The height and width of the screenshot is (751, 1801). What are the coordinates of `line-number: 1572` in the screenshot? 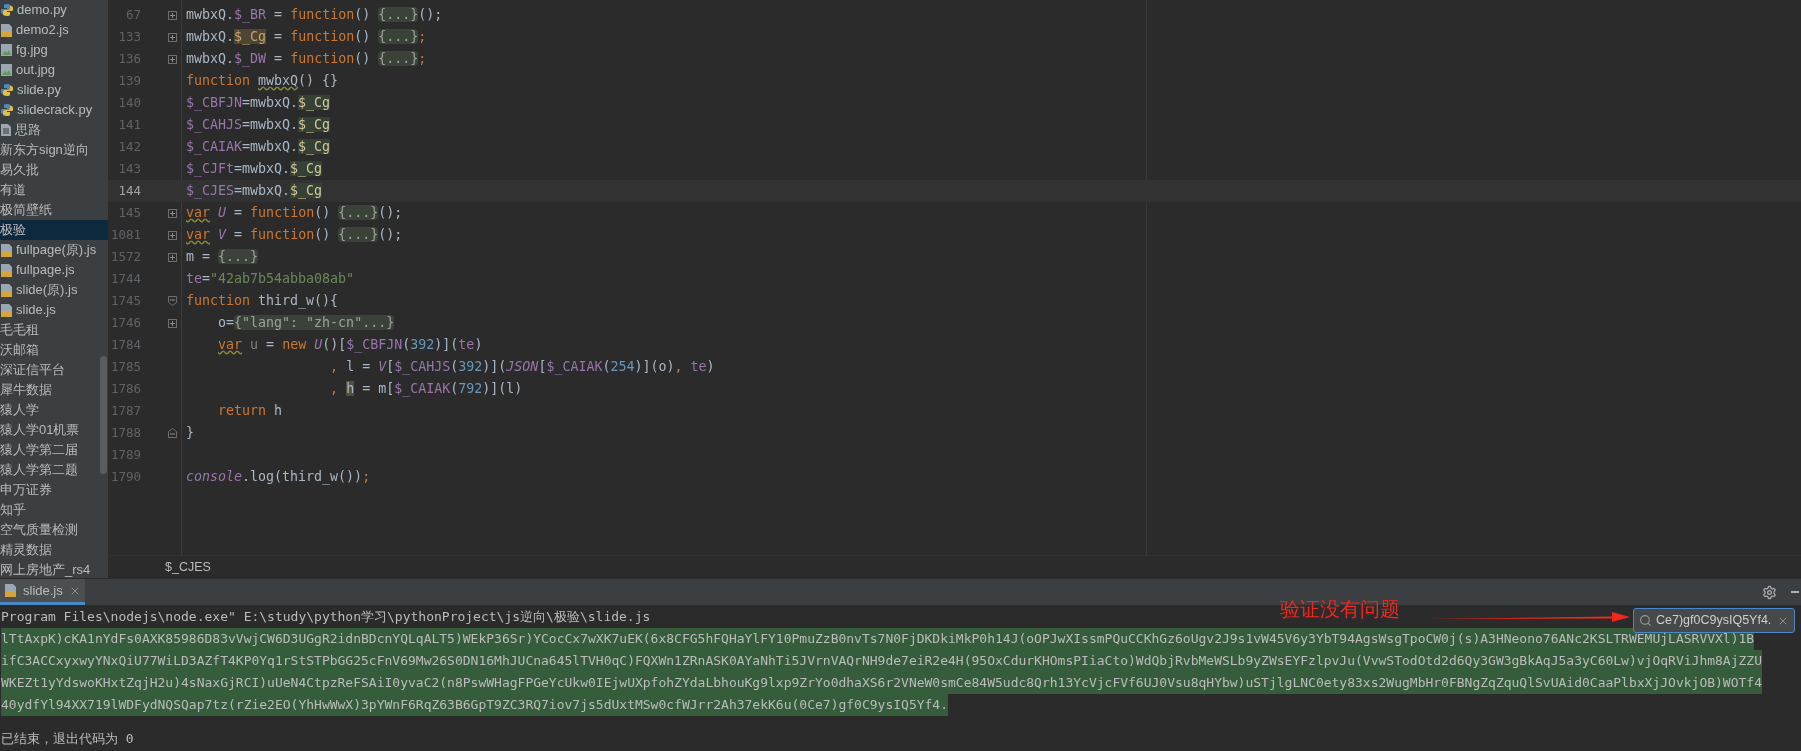 It's located at (125, 256).